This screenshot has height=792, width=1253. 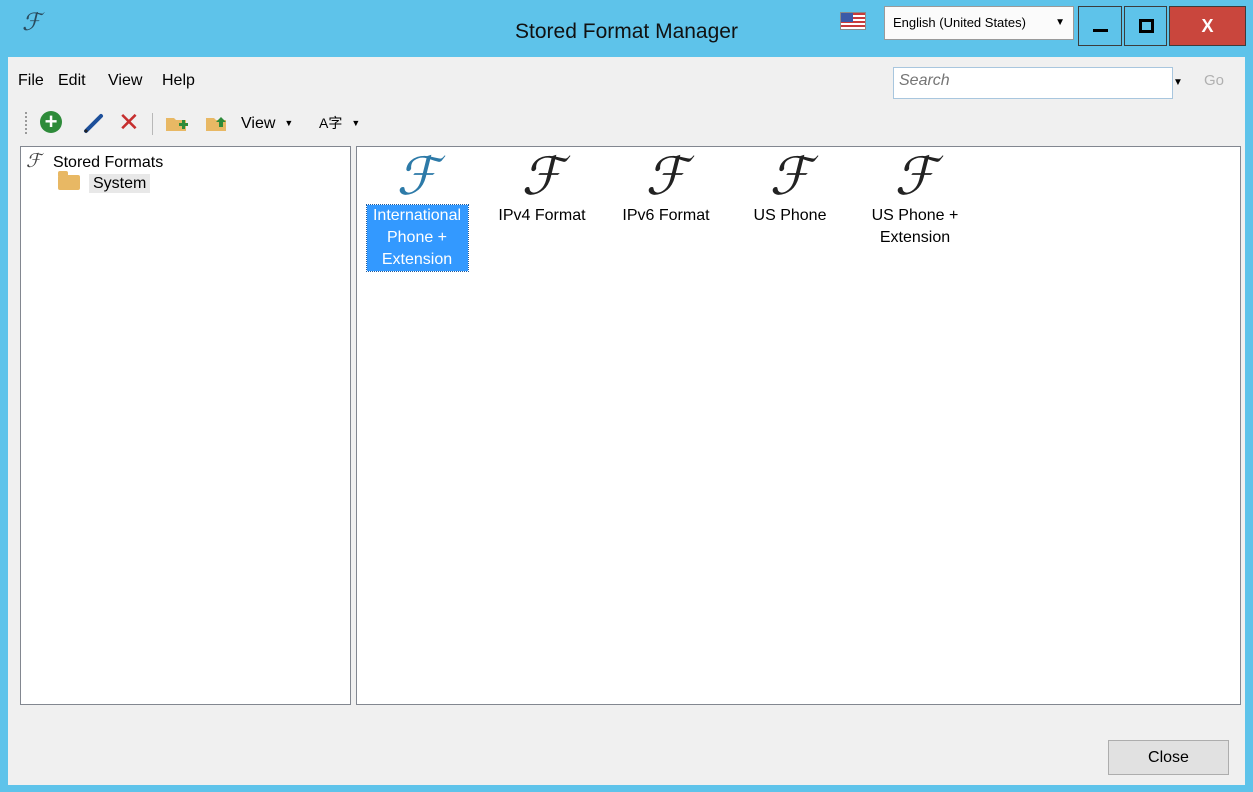 What do you see at coordinates (72, 81) in the screenshot?
I see `menu-edit: Edit` at bounding box center [72, 81].